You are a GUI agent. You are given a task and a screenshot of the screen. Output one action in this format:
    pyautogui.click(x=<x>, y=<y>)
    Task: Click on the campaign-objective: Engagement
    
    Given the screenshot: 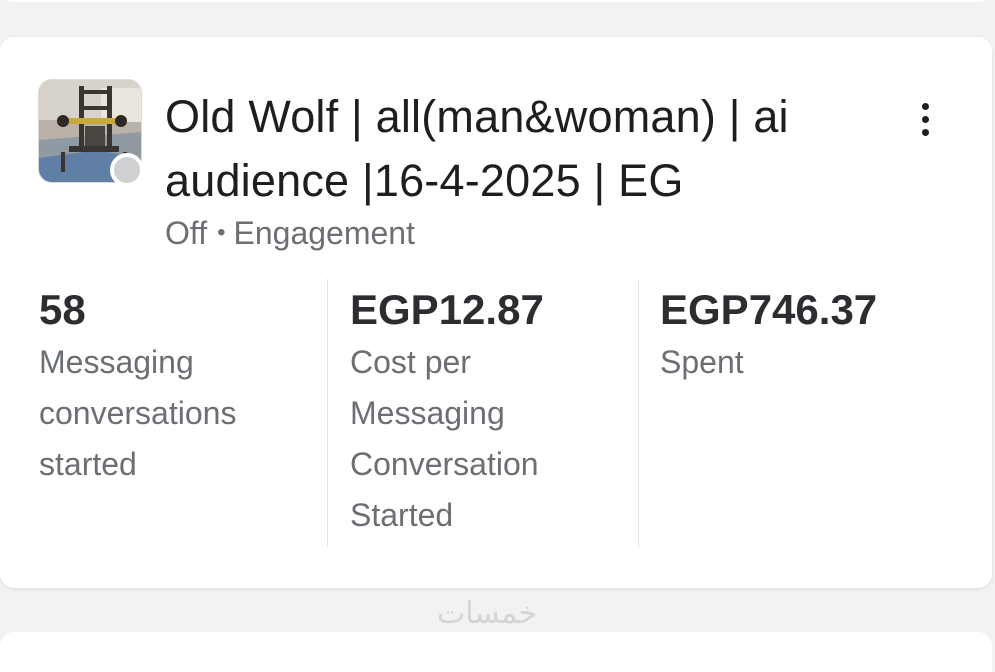 What is the action you would take?
    pyautogui.click(x=324, y=233)
    